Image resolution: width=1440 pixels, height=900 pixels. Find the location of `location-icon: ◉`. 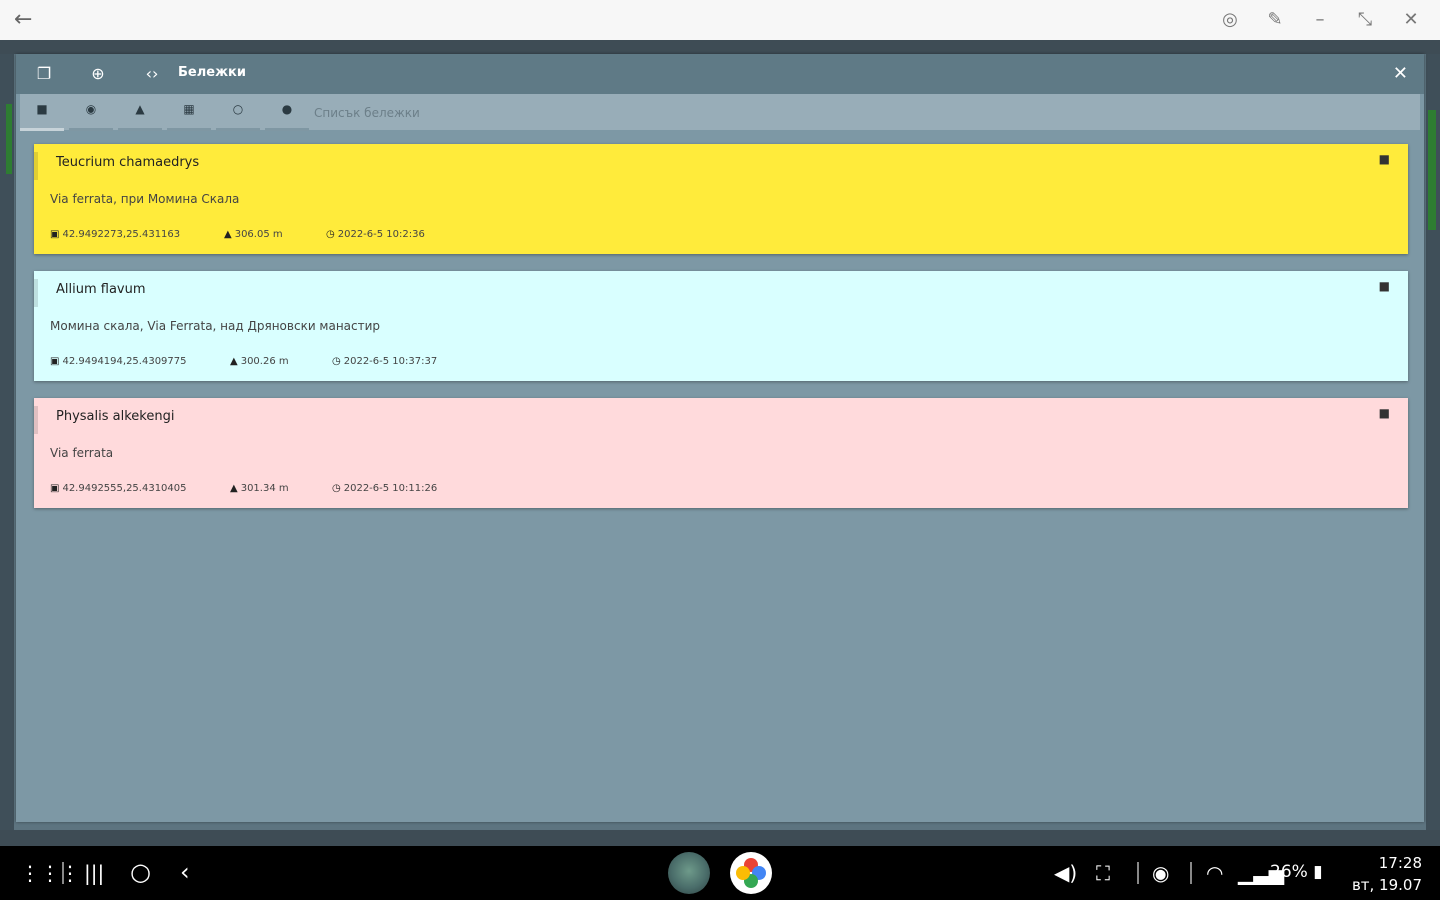

location-icon: ◉ is located at coordinates (91, 109).